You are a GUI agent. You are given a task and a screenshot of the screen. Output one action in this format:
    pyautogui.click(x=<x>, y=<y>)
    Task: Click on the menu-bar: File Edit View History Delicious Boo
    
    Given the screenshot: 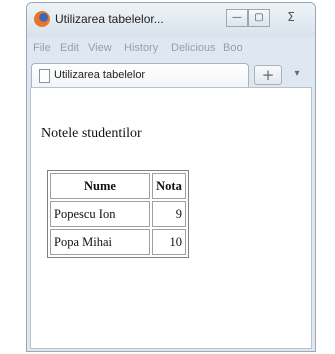 What is the action you would take?
    pyautogui.click(x=171, y=49)
    